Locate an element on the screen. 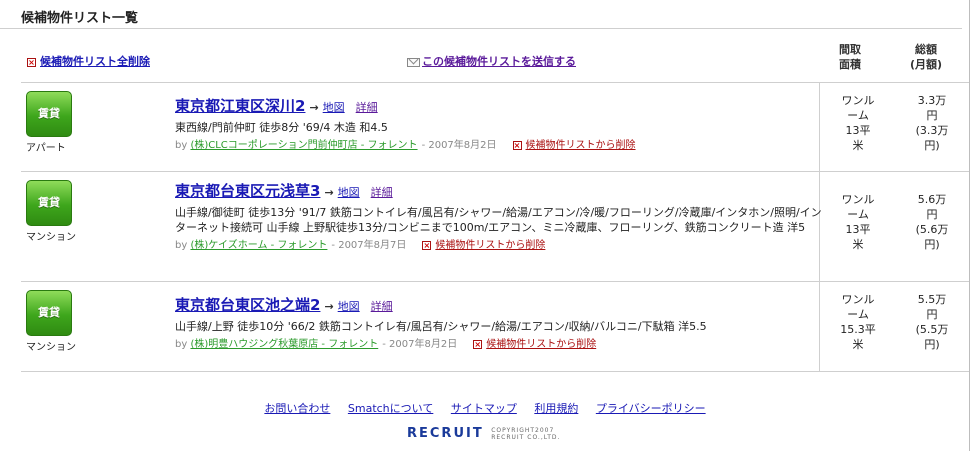 This screenshot has width=970, height=451. company-link: (株)CLCコーポレーション門前仲町店 - フォレント is located at coordinates (303, 145).